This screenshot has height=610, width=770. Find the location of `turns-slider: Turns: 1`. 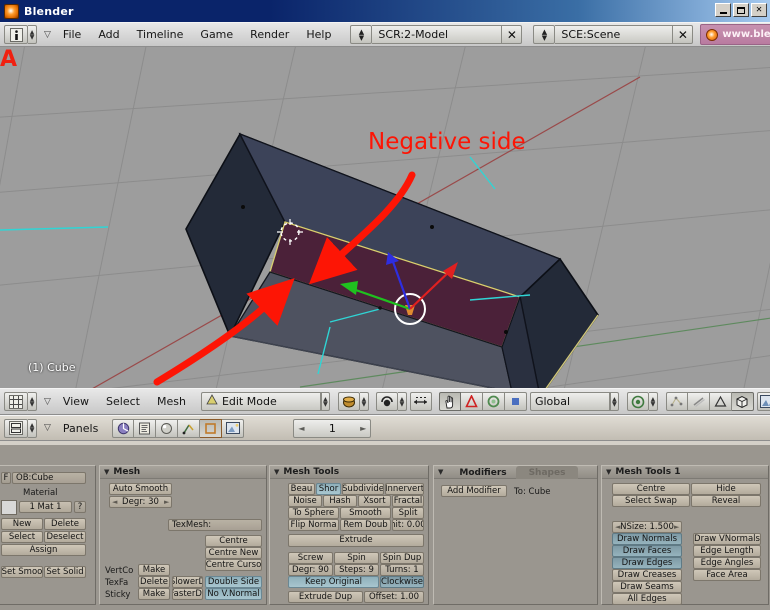

turns-slider: Turns: 1 is located at coordinates (402, 570).